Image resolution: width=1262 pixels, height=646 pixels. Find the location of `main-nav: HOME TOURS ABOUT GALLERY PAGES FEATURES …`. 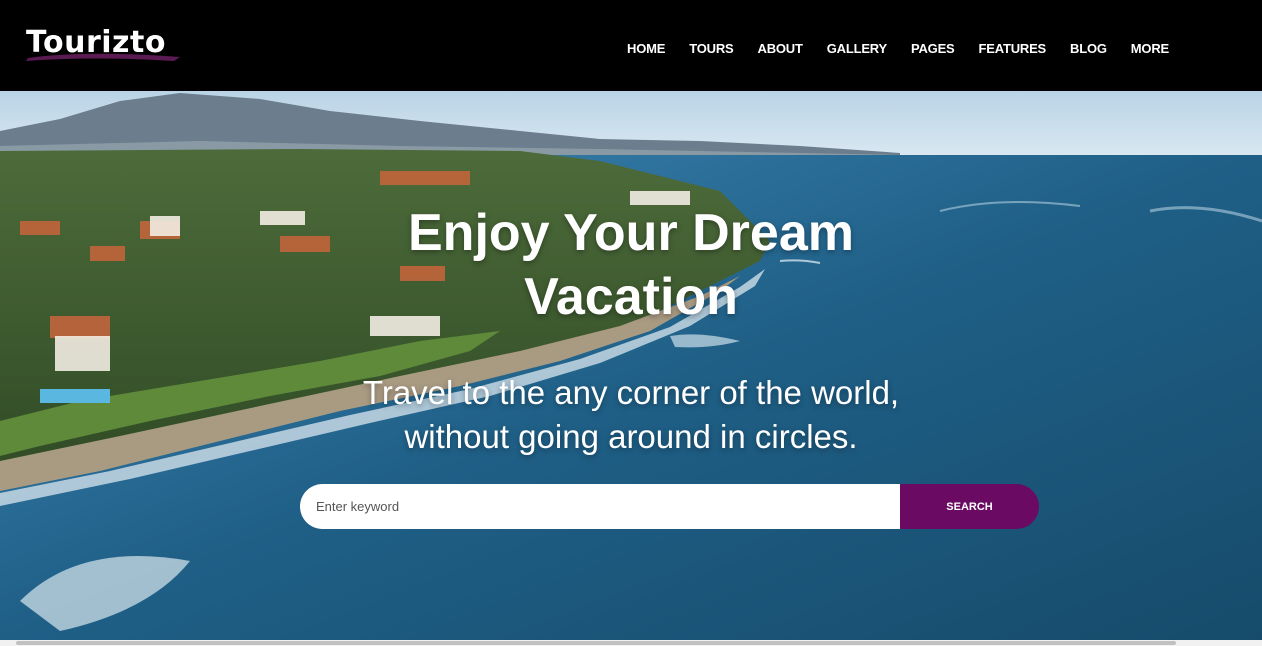

main-nav: HOME TOURS ABOUT GALLERY PAGES FEATURES … is located at coordinates (898, 49).